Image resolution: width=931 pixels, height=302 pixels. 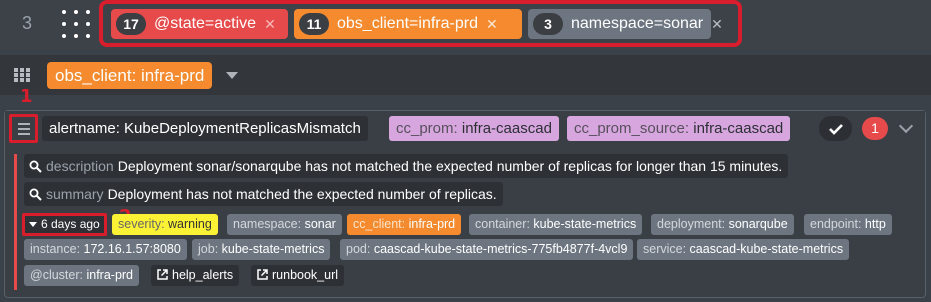 I want to click on annotation-key: summary, so click(x=75, y=194).